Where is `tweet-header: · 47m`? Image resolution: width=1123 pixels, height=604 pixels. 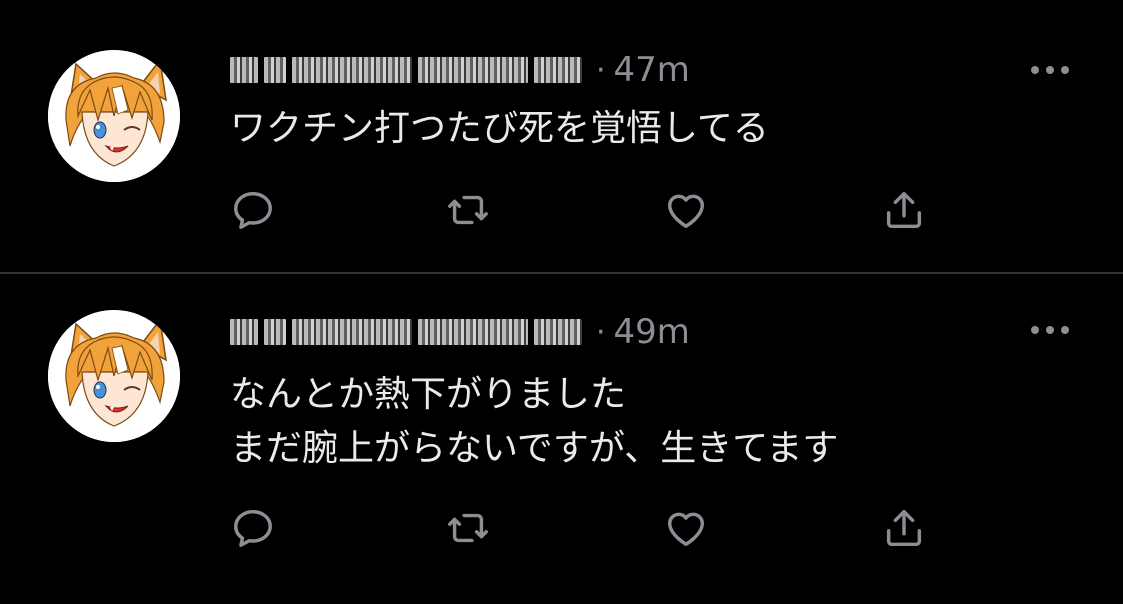 tweet-header: · 47m is located at coordinates (460, 70).